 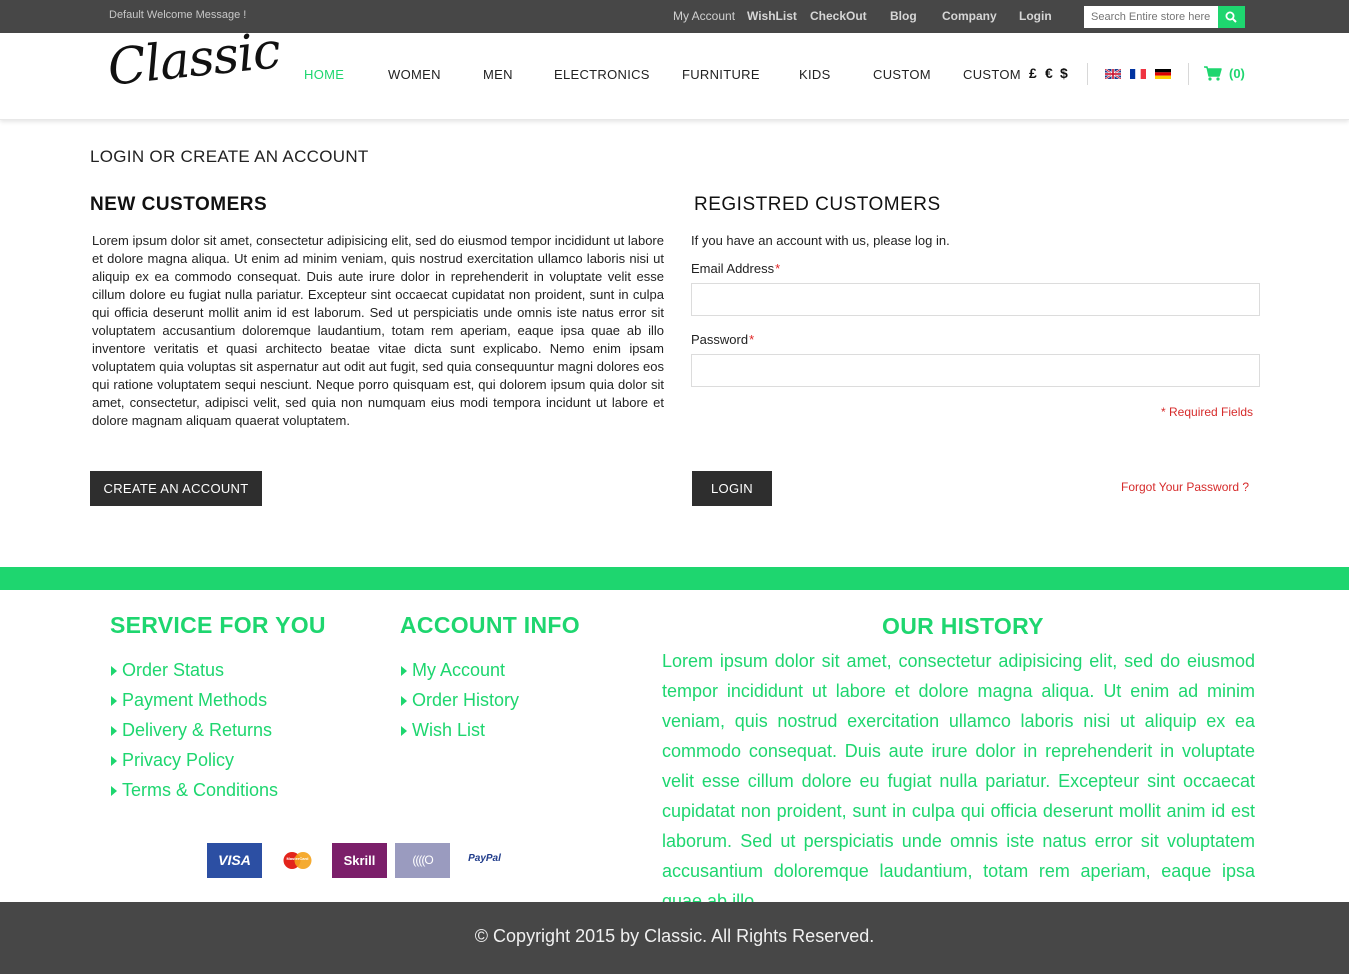 What do you see at coordinates (1185, 487) in the screenshot?
I see `forgot-password-link: Forgot Your Password ?` at bounding box center [1185, 487].